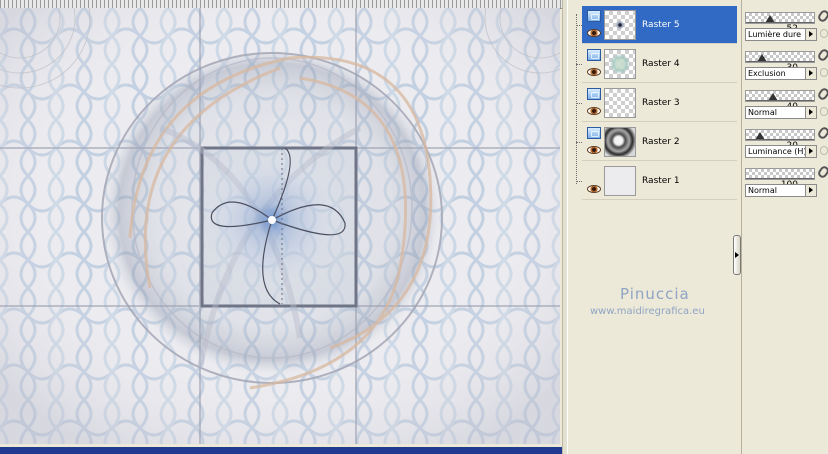 The image size is (828, 454). What do you see at coordinates (281, 450) in the screenshot?
I see `taskbar-strip` at bounding box center [281, 450].